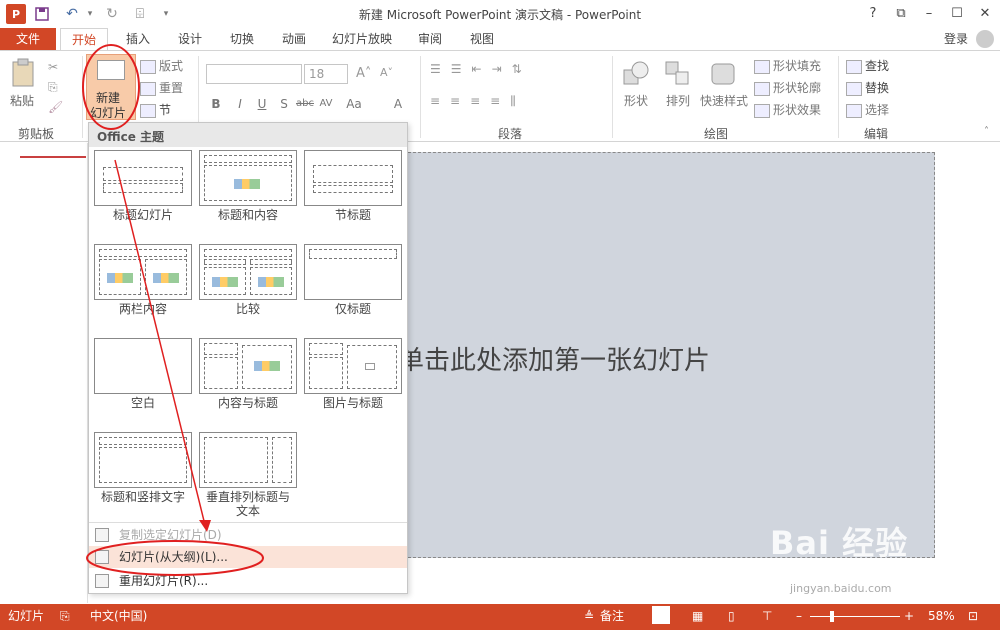 This screenshot has height=630, width=1000. Describe the element at coordinates (284, 104) in the screenshot. I see `shadow-icon: S` at that location.